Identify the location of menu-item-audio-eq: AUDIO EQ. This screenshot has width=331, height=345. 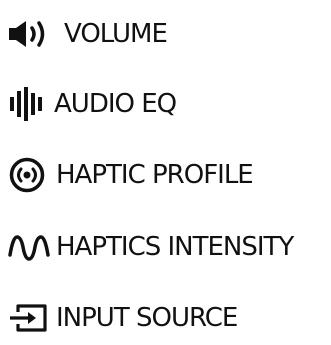
(92, 104).